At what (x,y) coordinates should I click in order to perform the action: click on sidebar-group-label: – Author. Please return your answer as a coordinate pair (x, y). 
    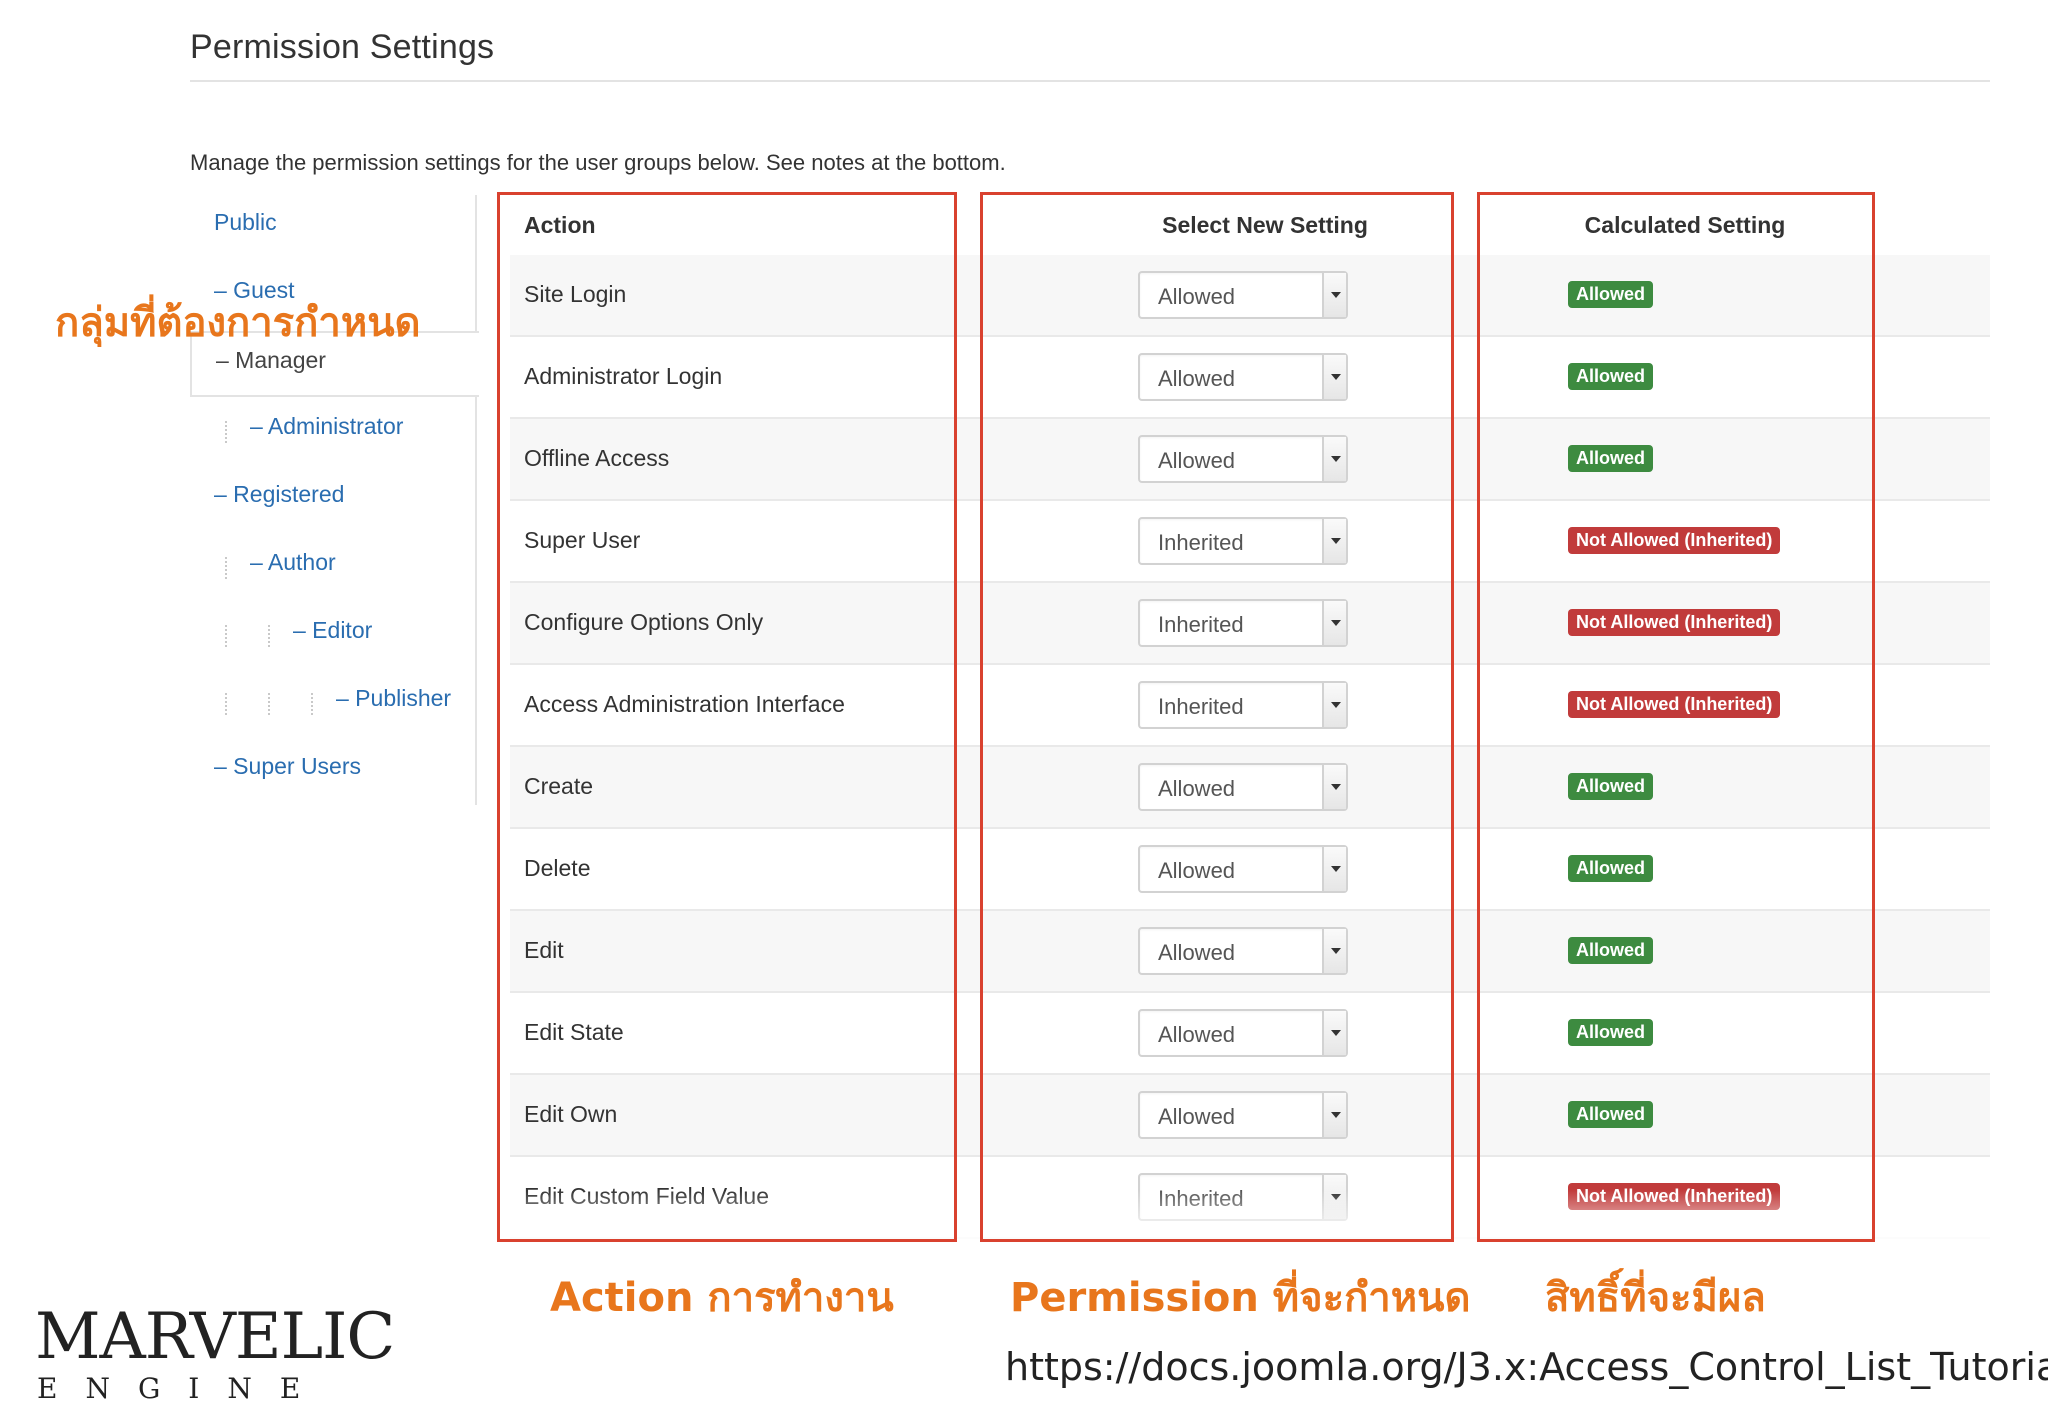
    Looking at the image, I should click on (293, 562).